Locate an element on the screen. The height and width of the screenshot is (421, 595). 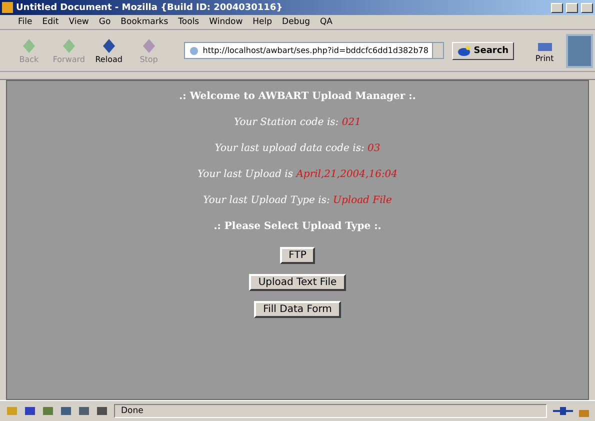
search-button: Search is located at coordinates (483, 51).